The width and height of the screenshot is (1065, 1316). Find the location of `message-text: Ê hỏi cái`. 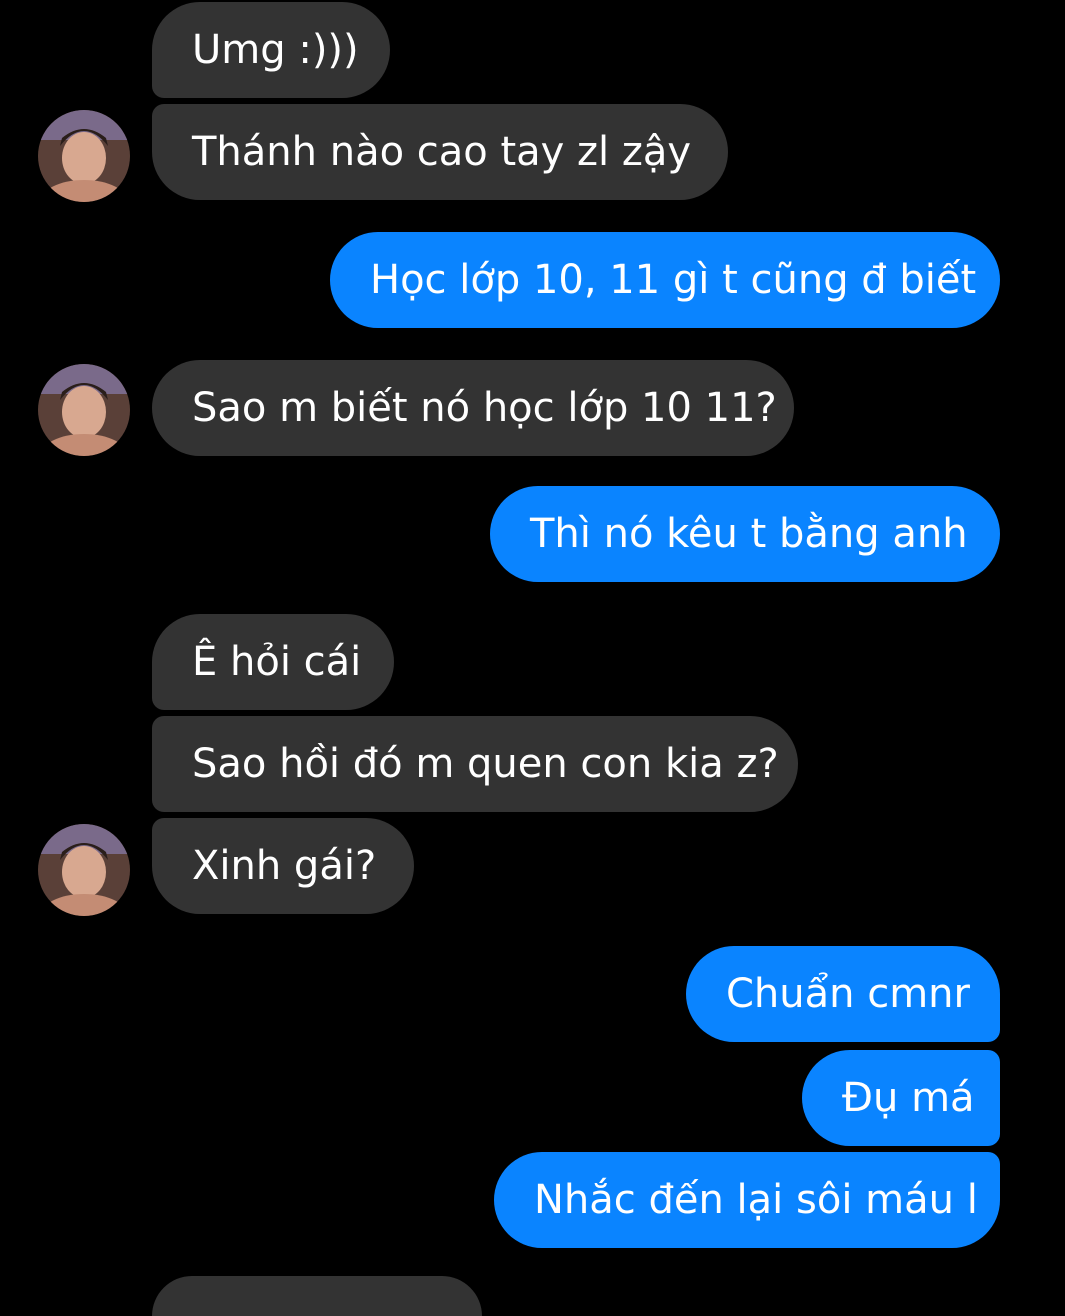

message-text: Ê hỏi cái is located at coordinates (277, 662).